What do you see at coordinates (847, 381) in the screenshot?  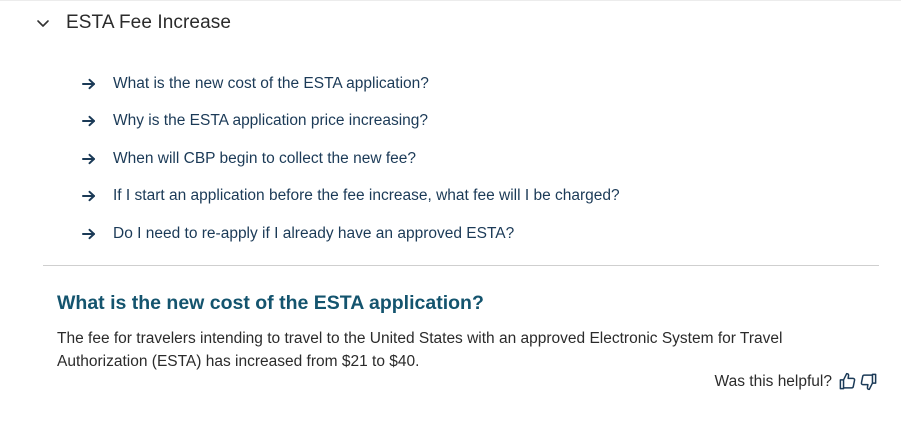 I see `thumbs-up-icon` at bounding box center [847, 381].